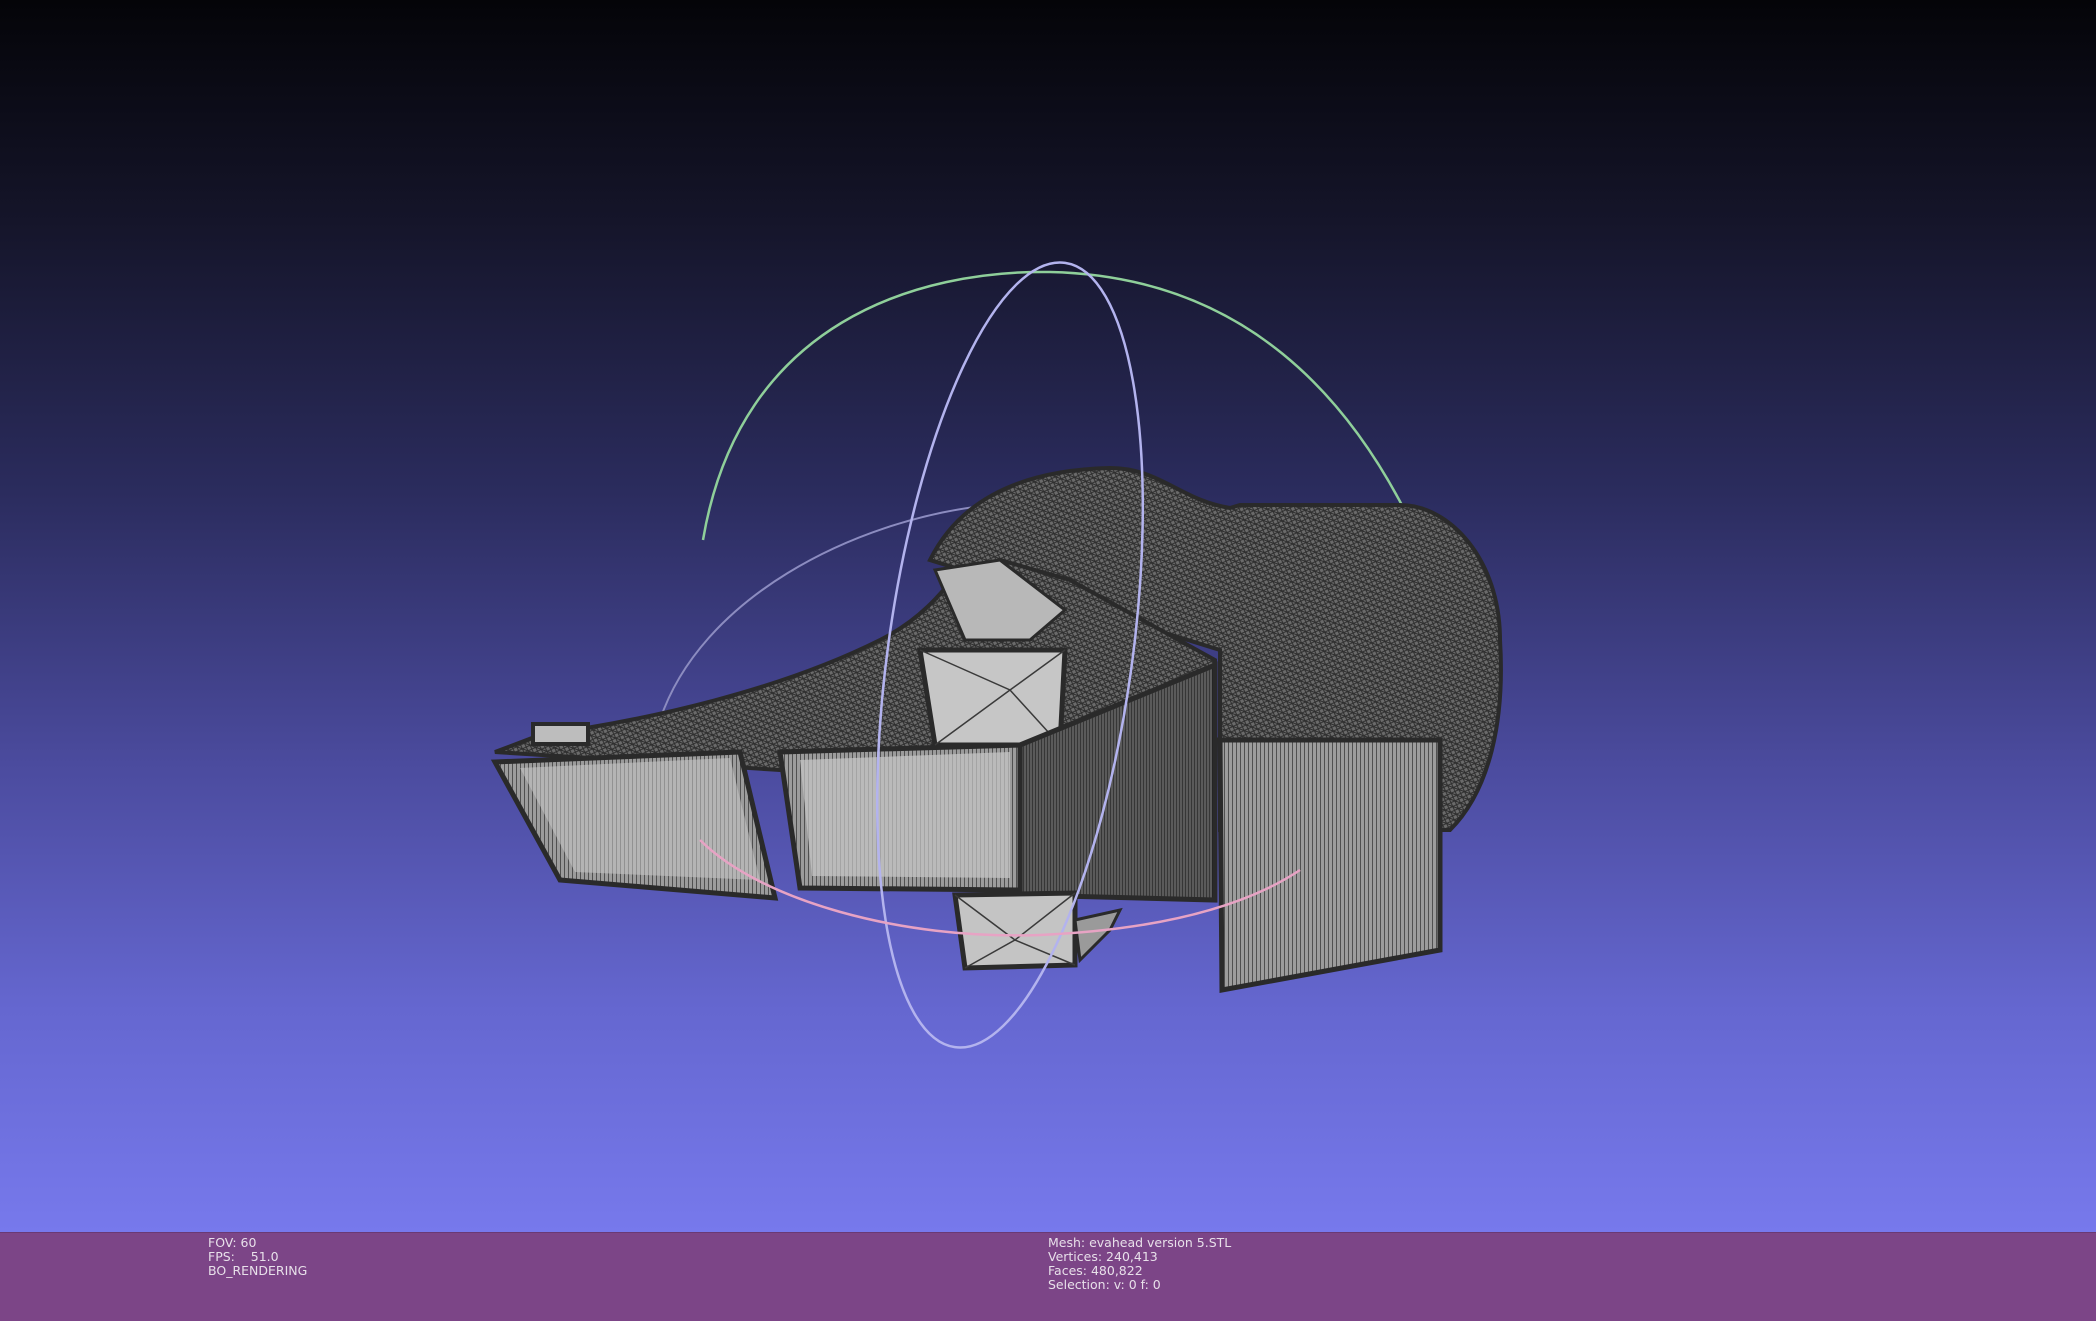 This screenshot has height=1321, width=2096. I want to click on vertices-label: Vertices: 240,413, so click(1103, 1256).